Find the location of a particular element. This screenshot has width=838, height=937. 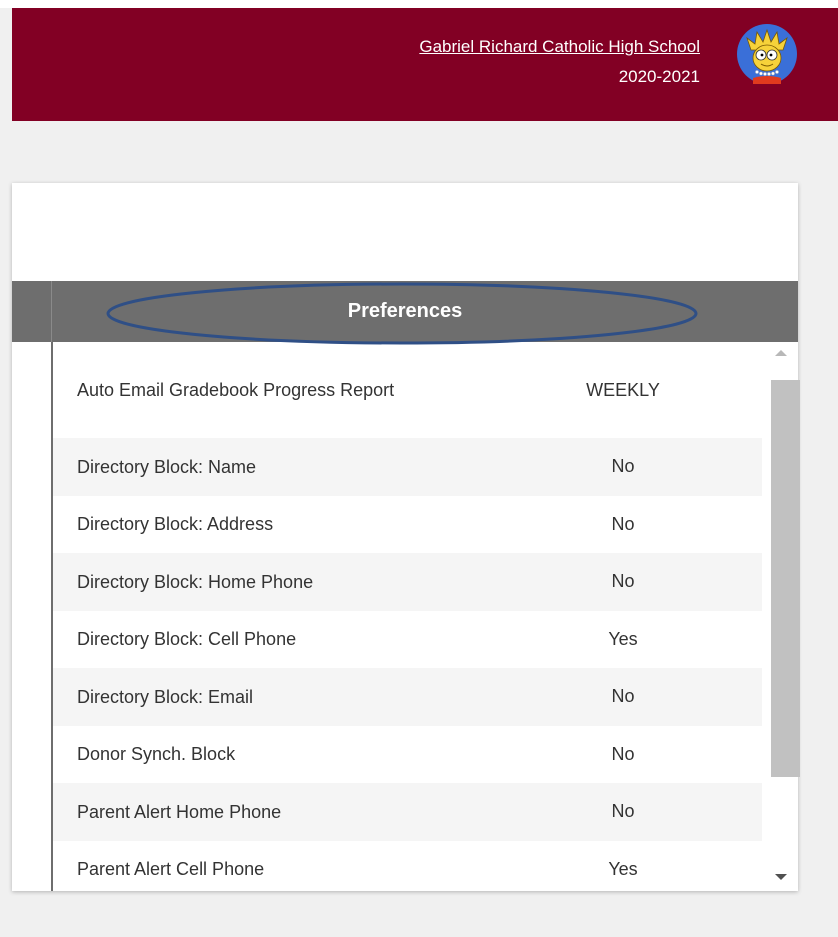

preference-name: Auto Email Gradebook Progress Report is located at coordinates (236, 390).